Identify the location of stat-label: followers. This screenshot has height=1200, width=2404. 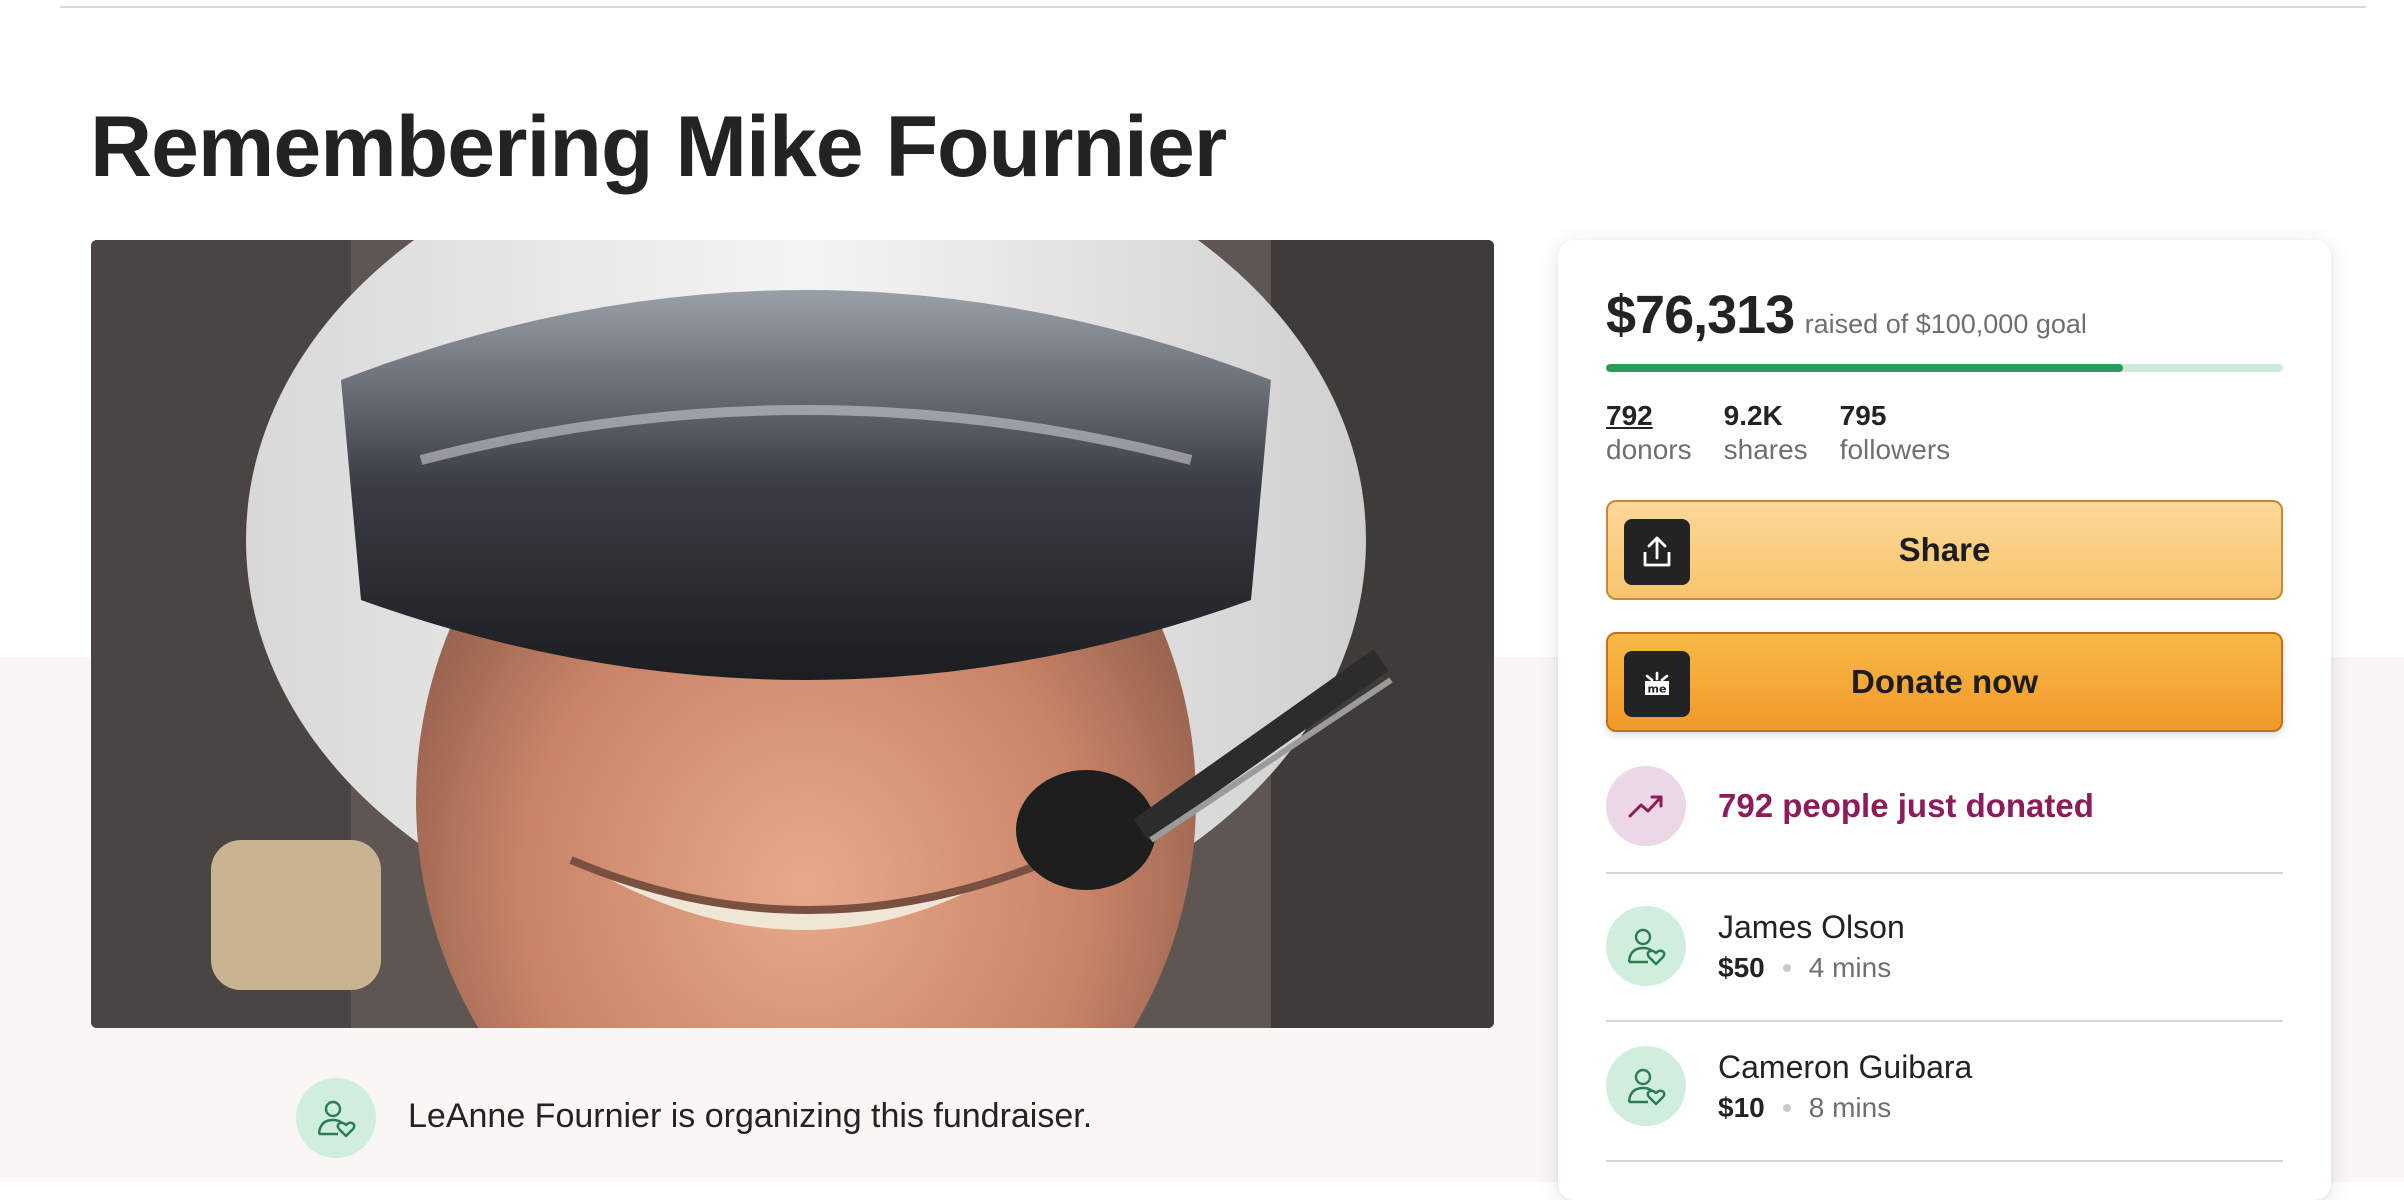
(1895, 449).